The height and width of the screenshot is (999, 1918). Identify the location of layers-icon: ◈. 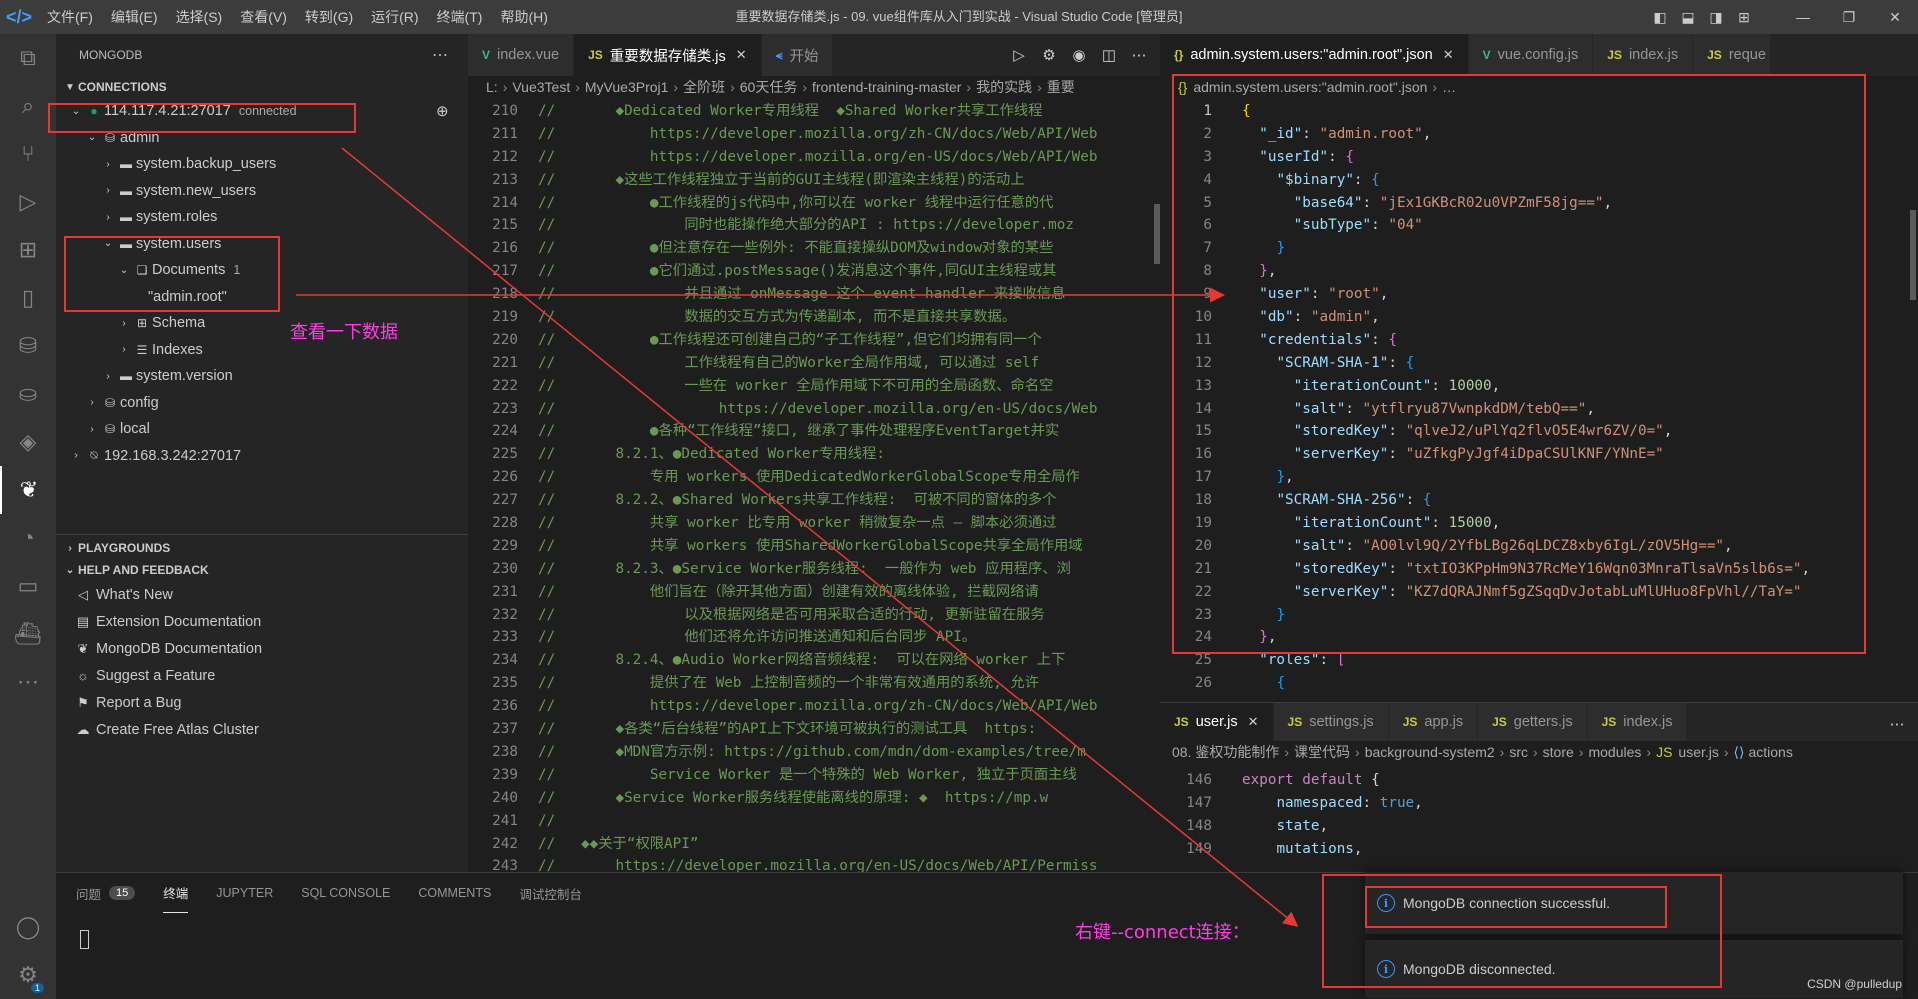
(28, 442).